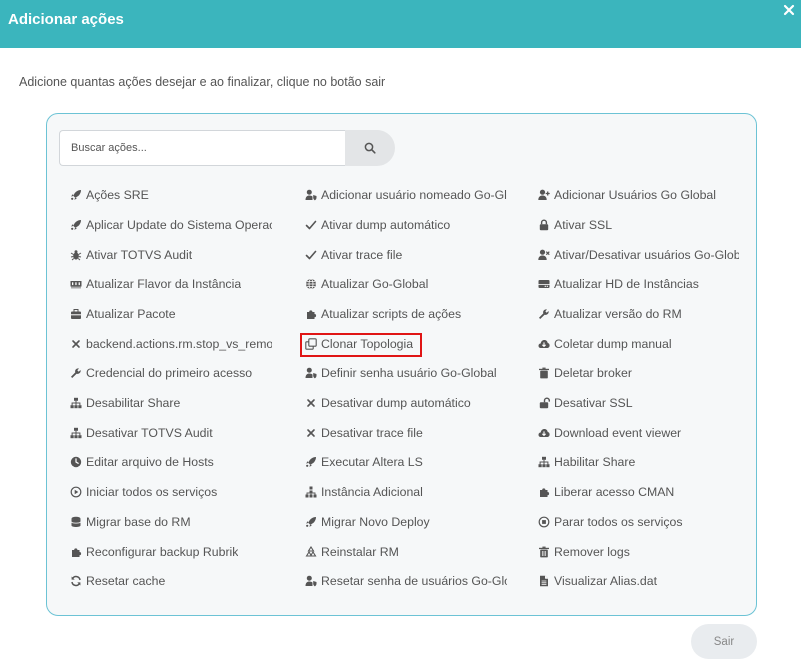 Image resolution: width=801 pixels, height=666 pixels. What do you see at coordinates (544, 581) in the screenshot?
I see `file-icon` at bounding box center [544, 581].